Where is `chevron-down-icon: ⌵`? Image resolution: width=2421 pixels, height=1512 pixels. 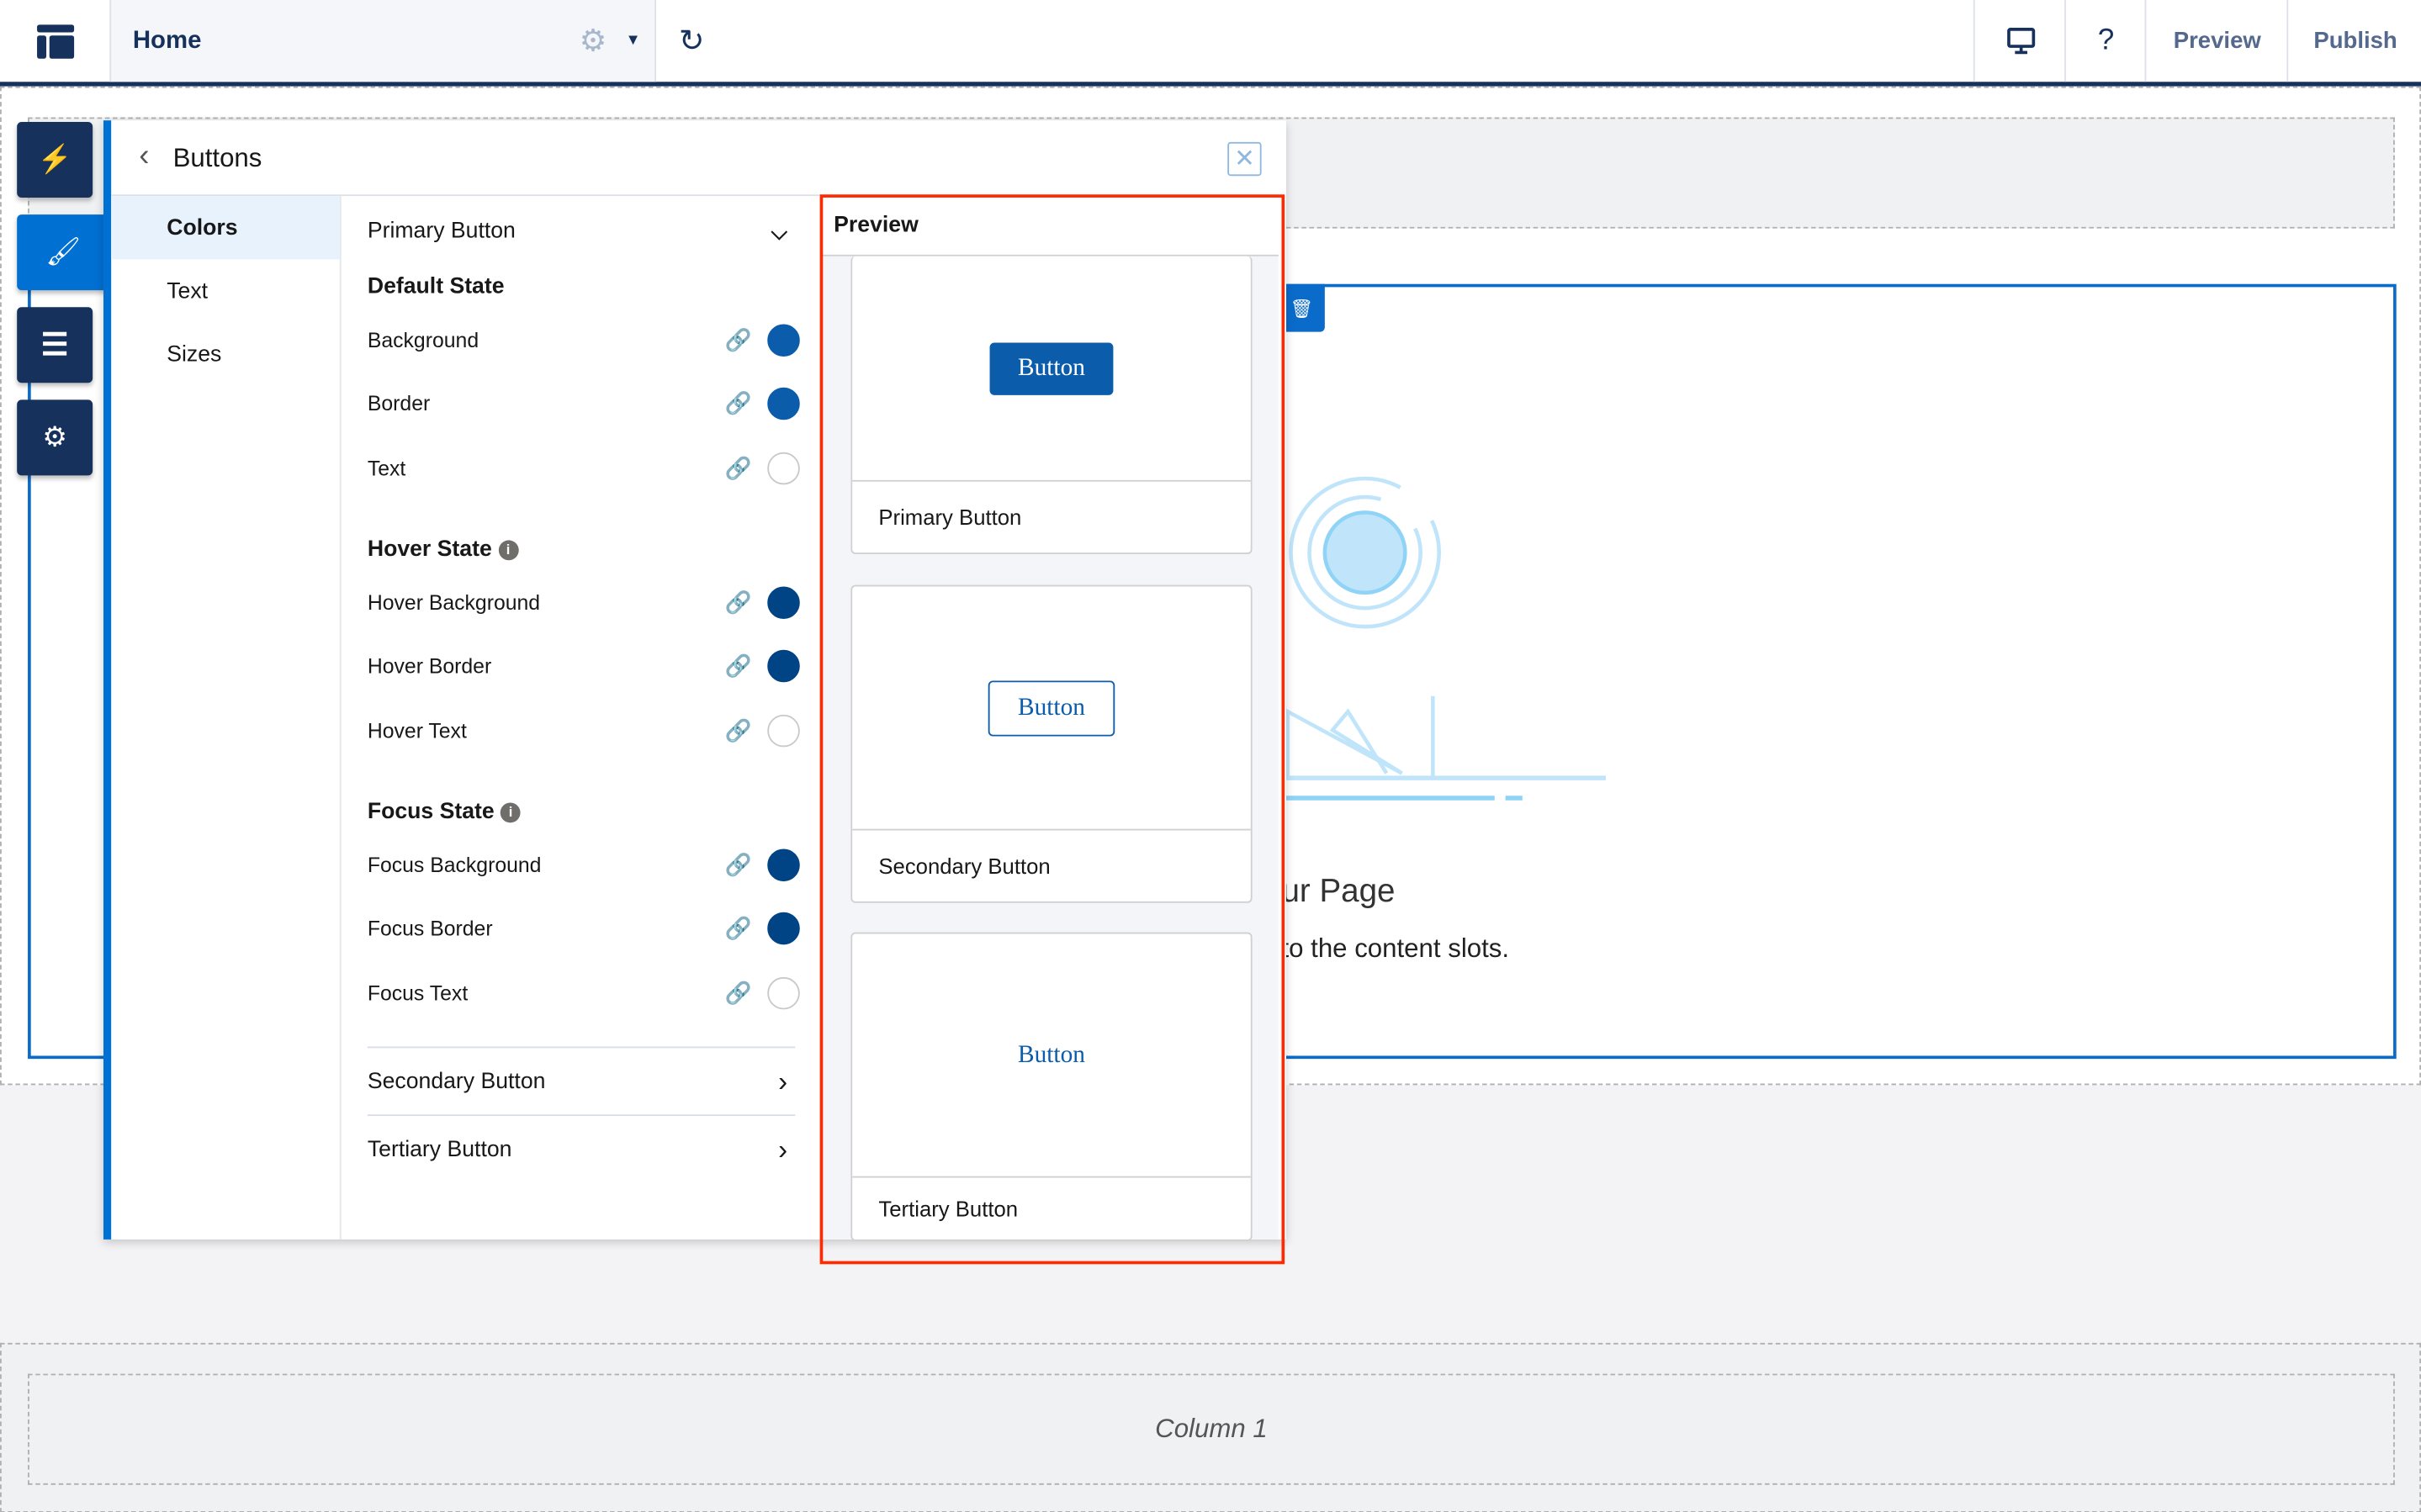
chevron-down-icon: ⌵ is located at coordinates (780, 231).